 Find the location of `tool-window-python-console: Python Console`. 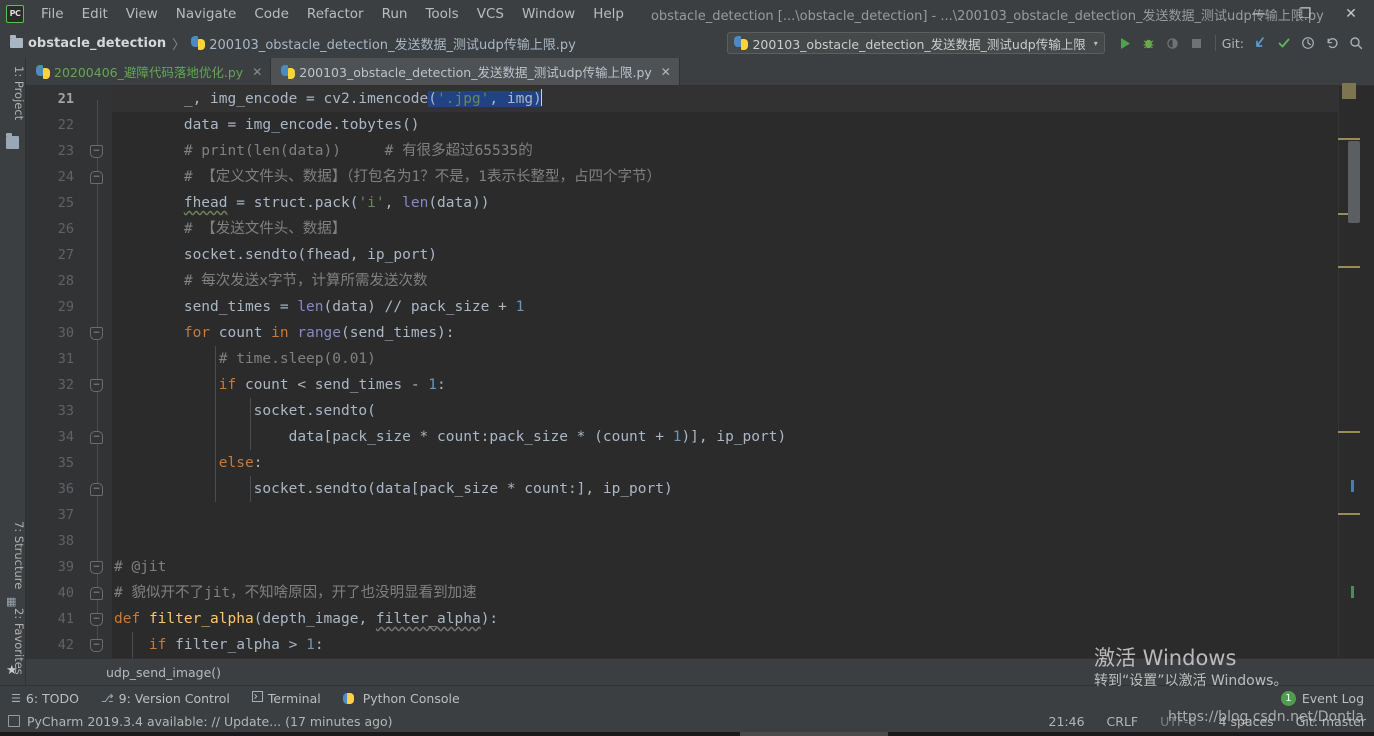

tool-window-python-console: Python Console is located at coordinates (401, 698).